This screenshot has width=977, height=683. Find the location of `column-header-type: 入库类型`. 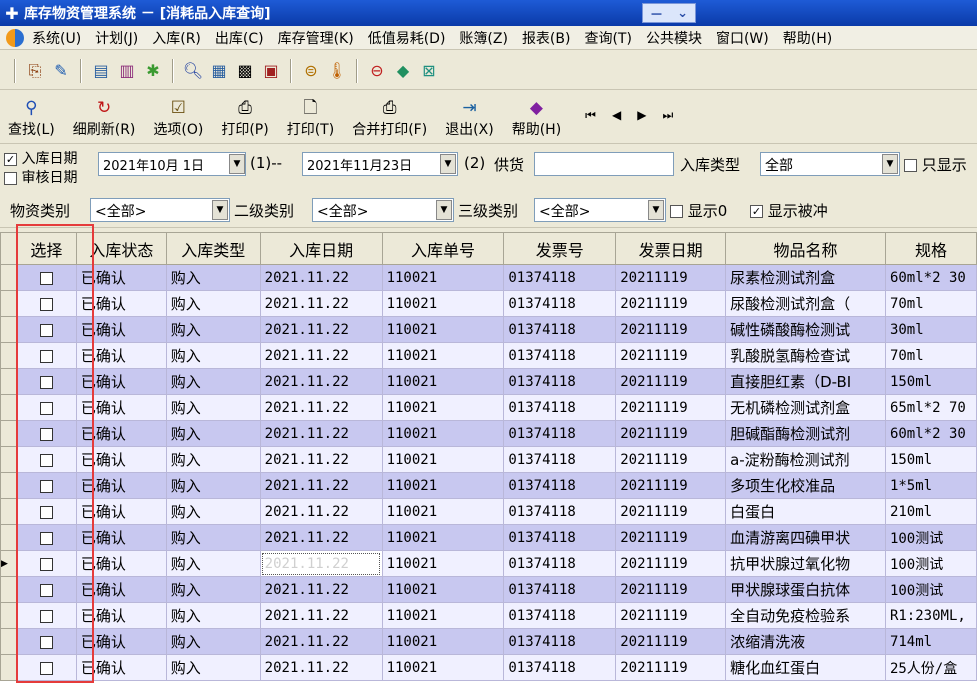

column-header-type: 入库类型 is located at coordinates (213, 248).